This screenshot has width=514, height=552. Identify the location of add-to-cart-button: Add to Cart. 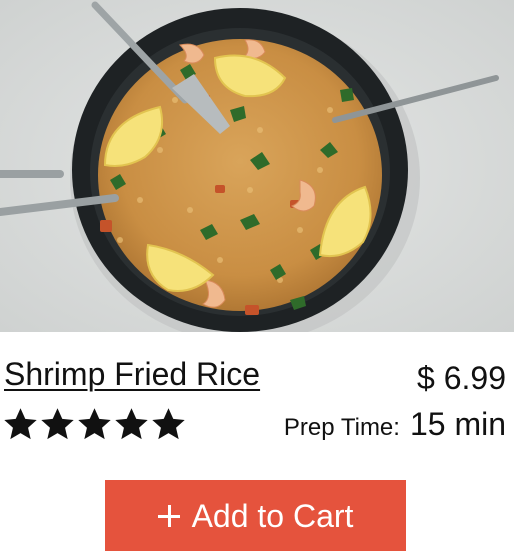
(255, 515).